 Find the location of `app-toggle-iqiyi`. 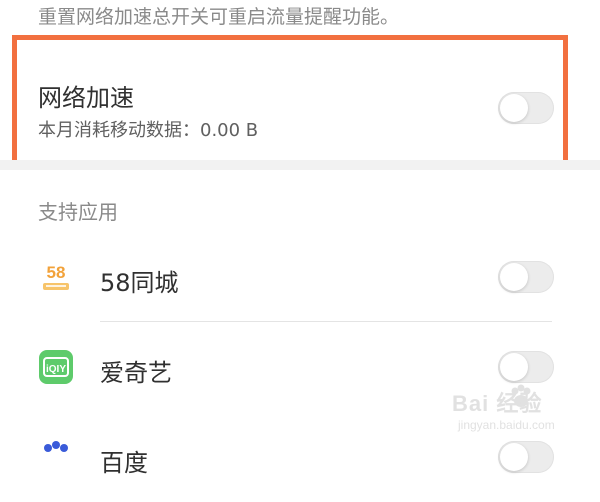

app-toggle-iqiyi is located at coordinates (526, 367).